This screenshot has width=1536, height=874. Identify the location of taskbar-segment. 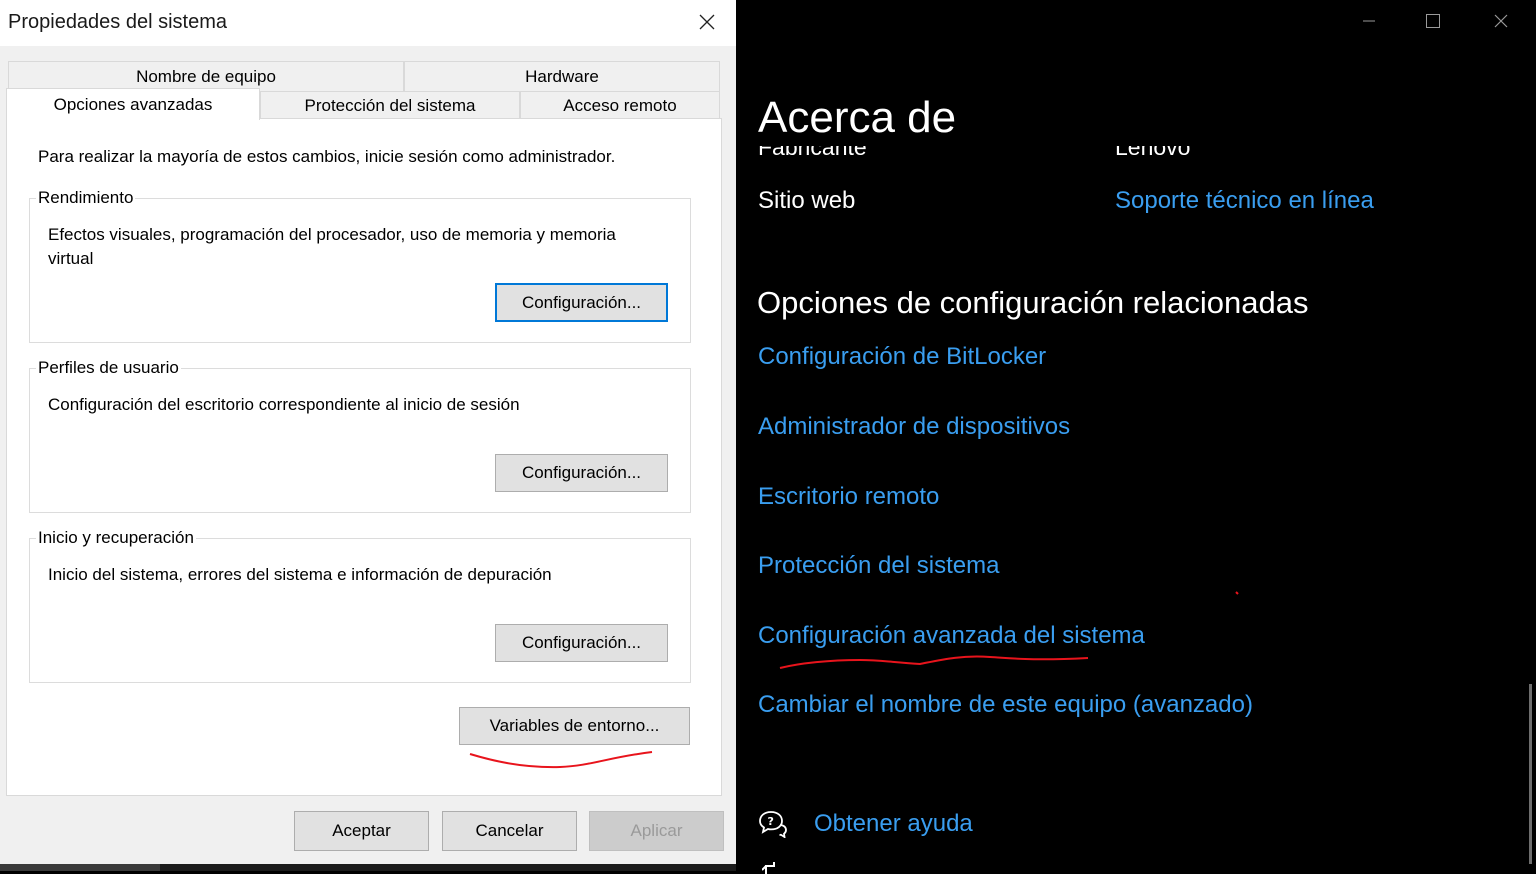
(80, 867).